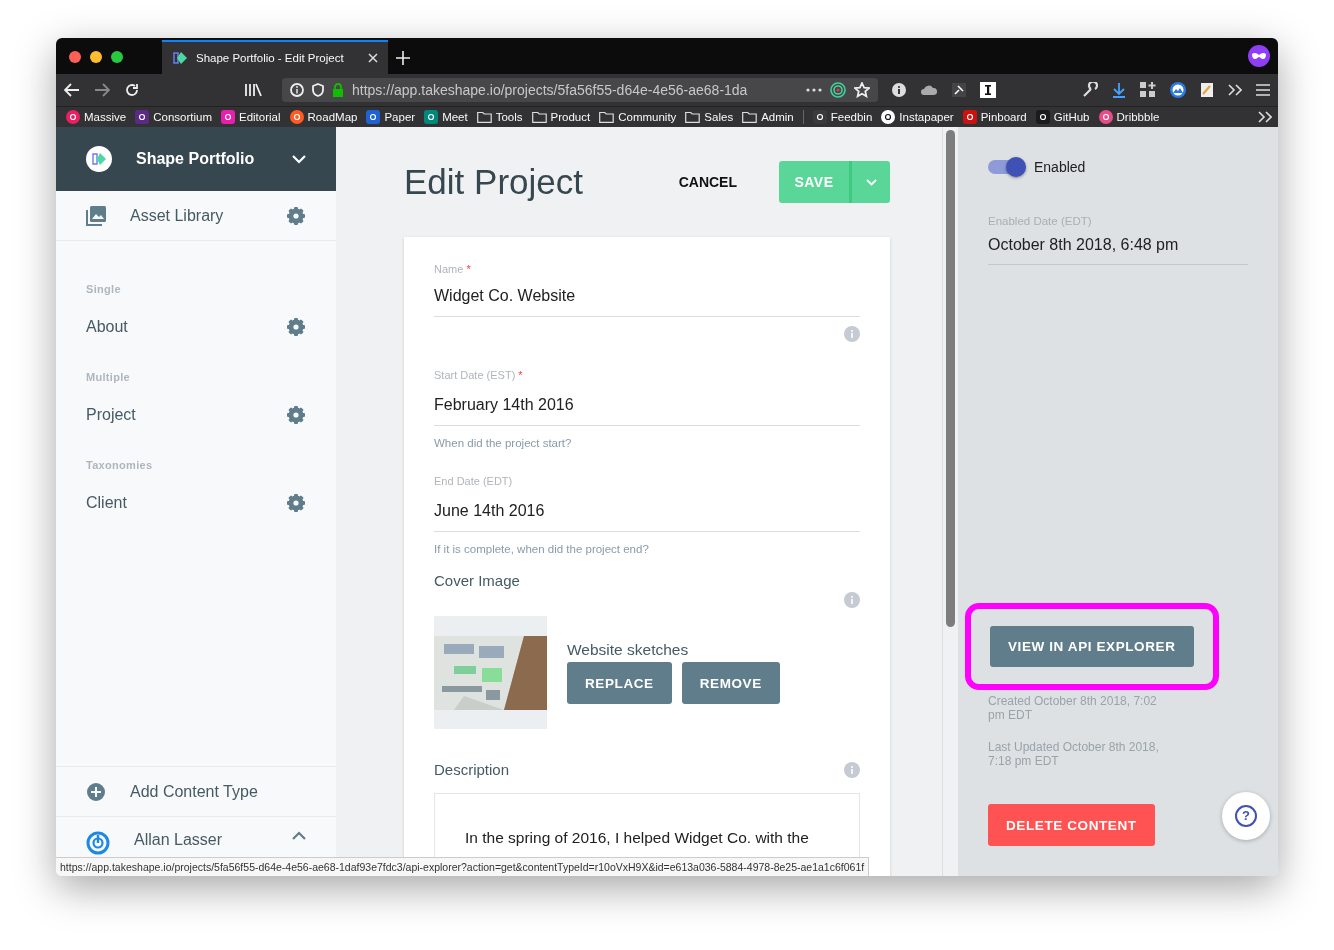  Describe the element at coordinates (1119, 90) in the screenshot. I see `download-icon` at that location.